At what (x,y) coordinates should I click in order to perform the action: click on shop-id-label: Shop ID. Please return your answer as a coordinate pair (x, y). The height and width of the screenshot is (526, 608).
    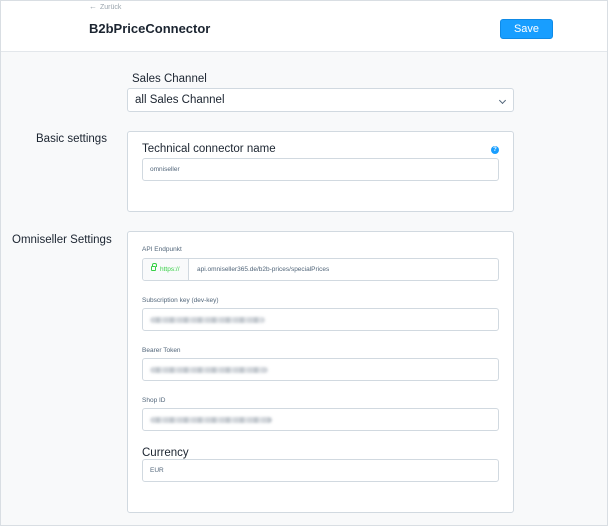
    Looking at the image, I should click on (154, 400).